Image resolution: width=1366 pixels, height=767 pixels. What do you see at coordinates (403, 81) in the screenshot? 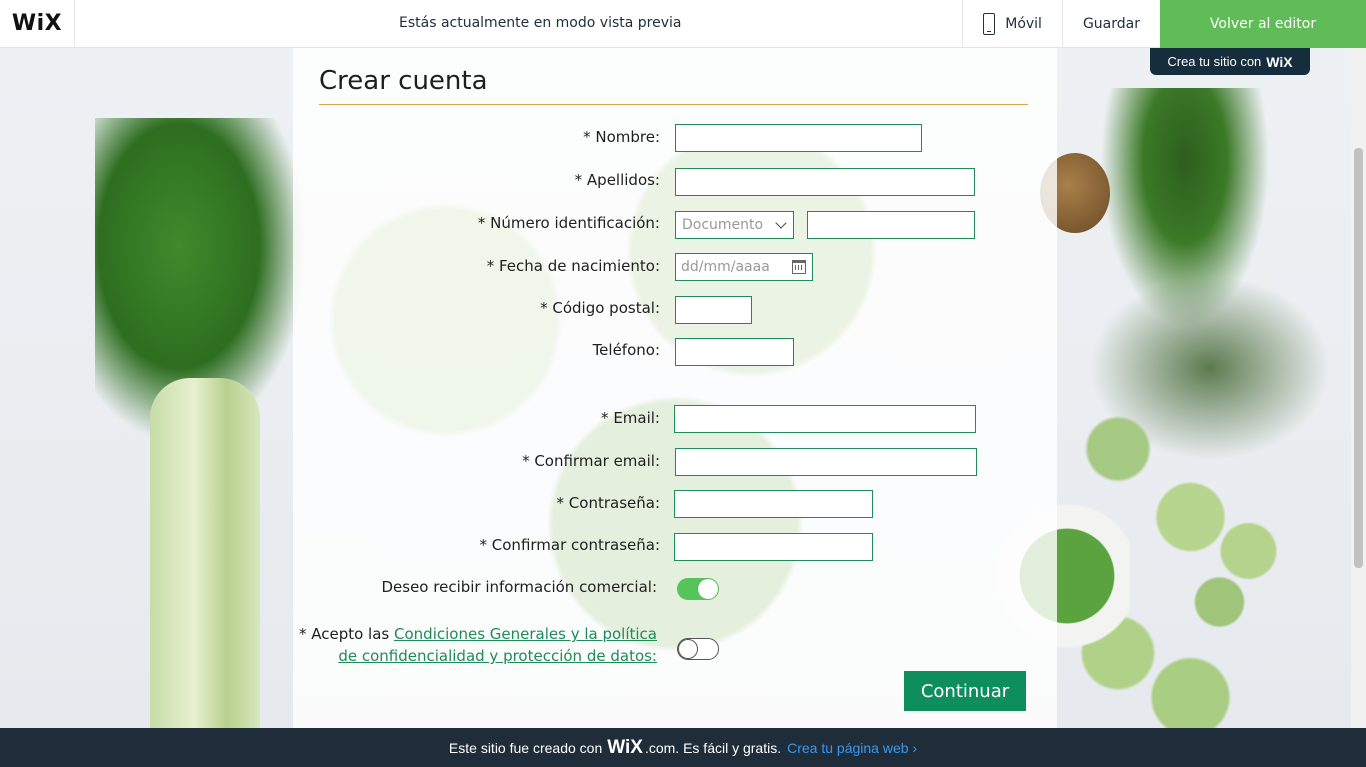
I see `page-title: Crear cuenta` at bounding box center [403, 81].